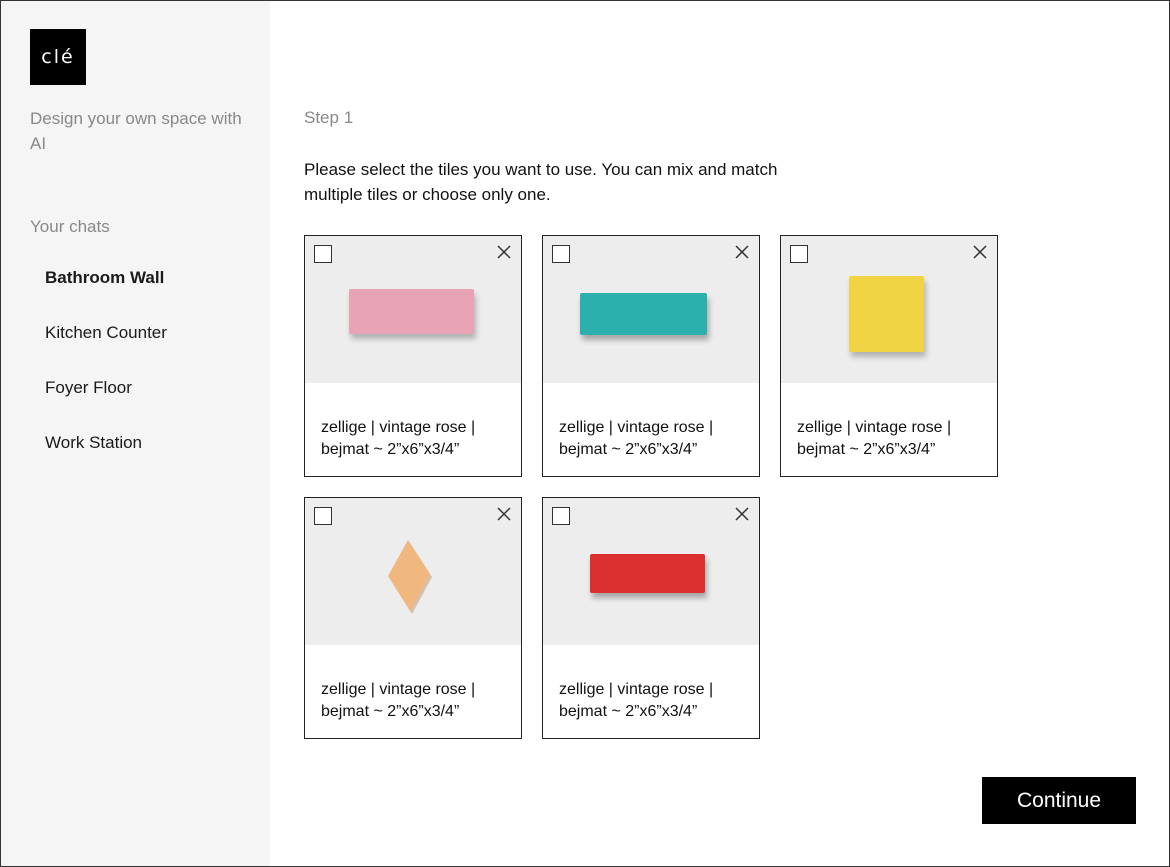  What do you see at coordinates (136, 131) in the screenshot?
I see `tagline: Design your own space with AI` at bounding box center [136, 131].